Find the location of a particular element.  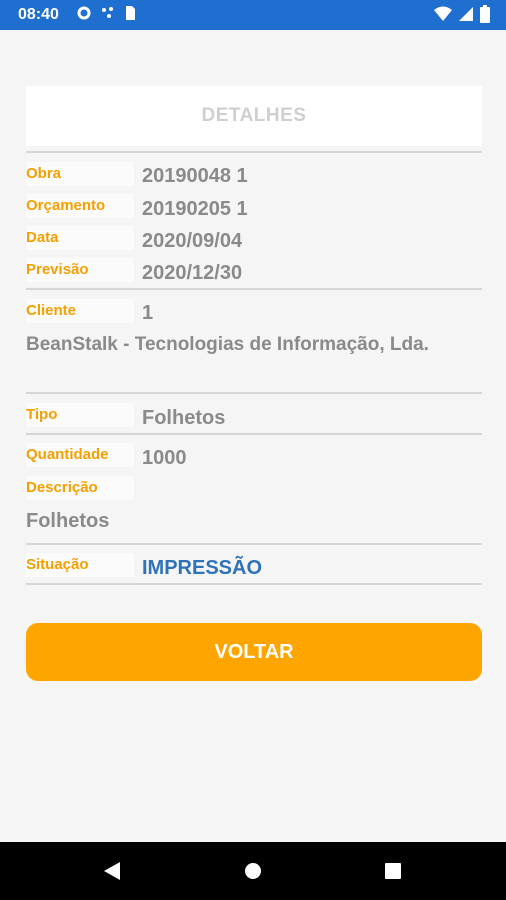

details-header: DETALHES is located at coordinates (254, 116).